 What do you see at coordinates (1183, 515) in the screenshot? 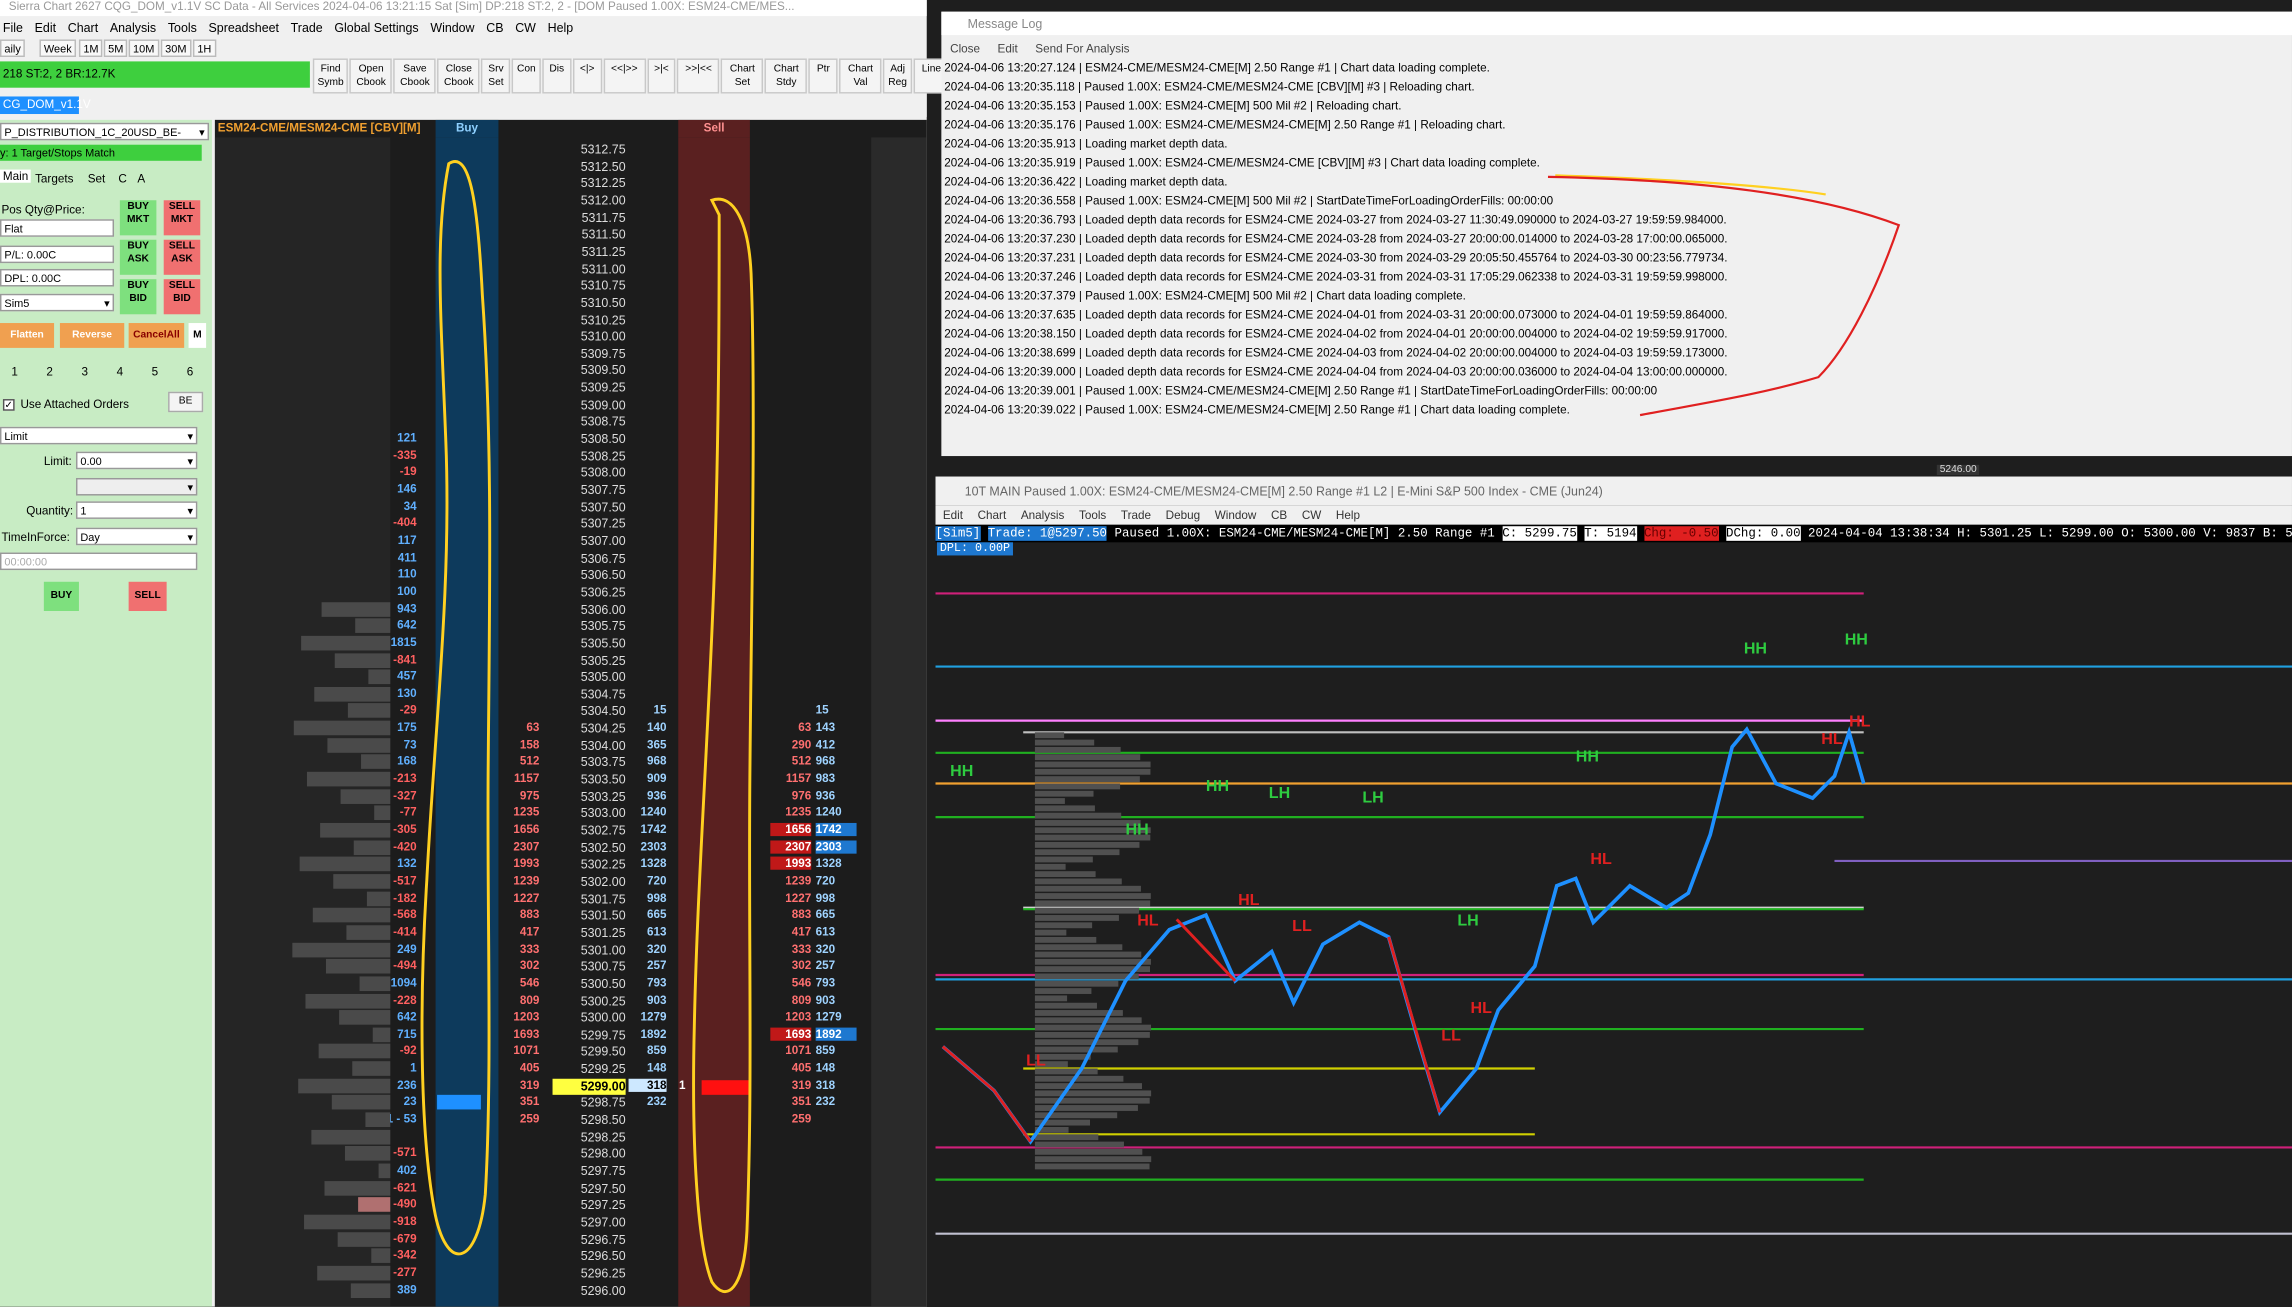
I see `chart-menu-item: Debug` at bounding box center [1183, 515].